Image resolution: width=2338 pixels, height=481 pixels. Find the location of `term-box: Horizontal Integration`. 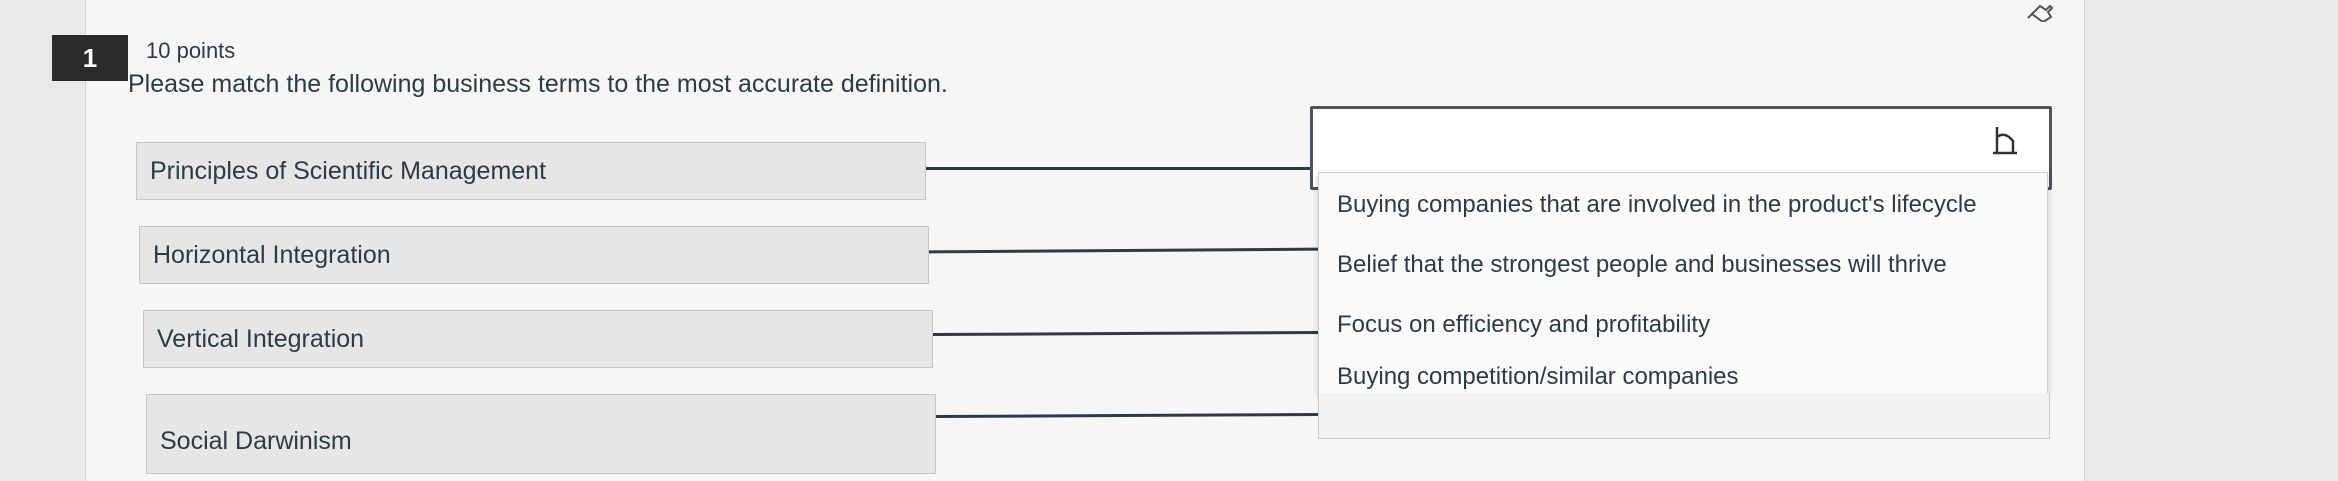

term-box: Horizontal Integration is located at coordinates (534, 255).